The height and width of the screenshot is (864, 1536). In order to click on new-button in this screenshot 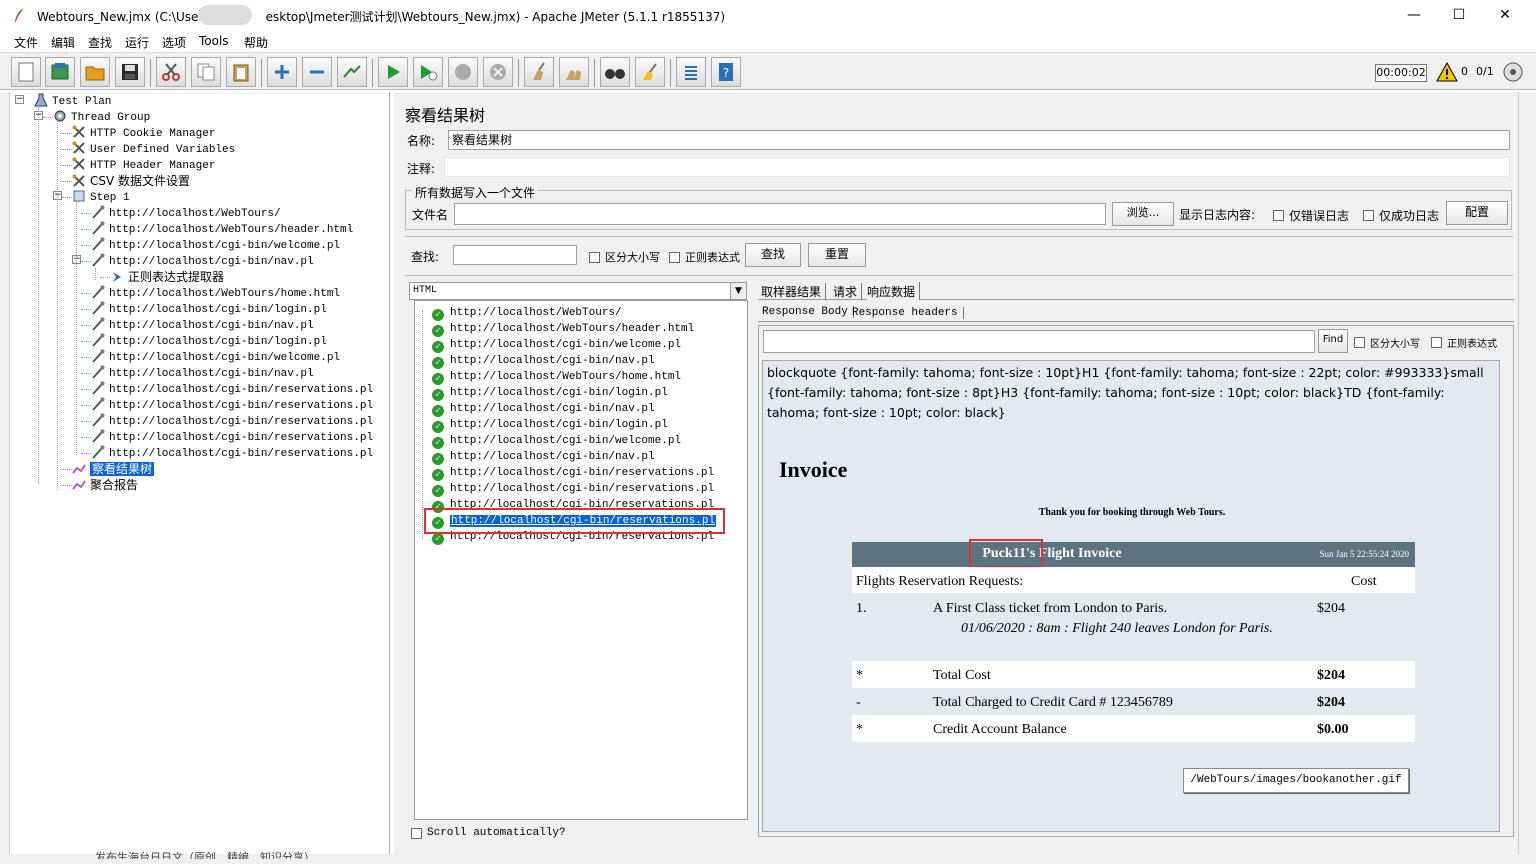, I will do `click(26, 72)`.